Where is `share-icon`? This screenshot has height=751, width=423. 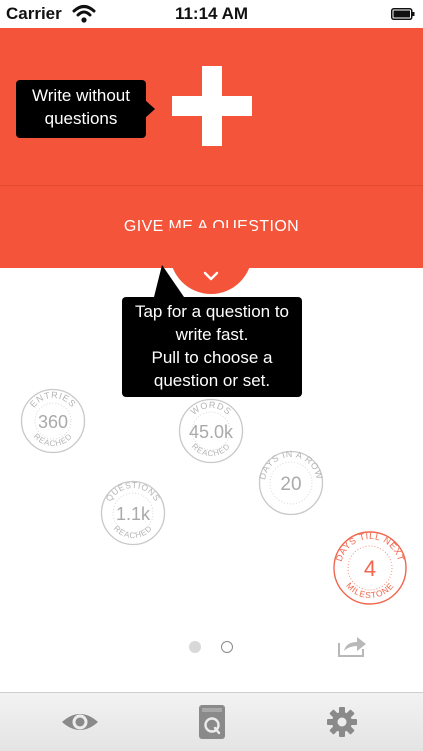
share-icon is located at coordinates (352, 646).